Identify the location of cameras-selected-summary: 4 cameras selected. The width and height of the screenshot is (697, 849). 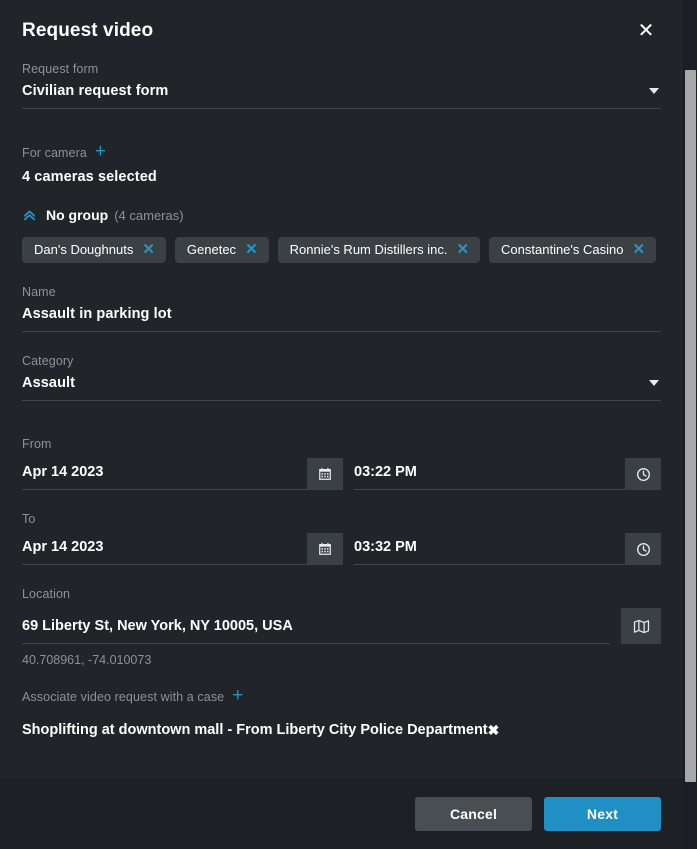
(89, 177).